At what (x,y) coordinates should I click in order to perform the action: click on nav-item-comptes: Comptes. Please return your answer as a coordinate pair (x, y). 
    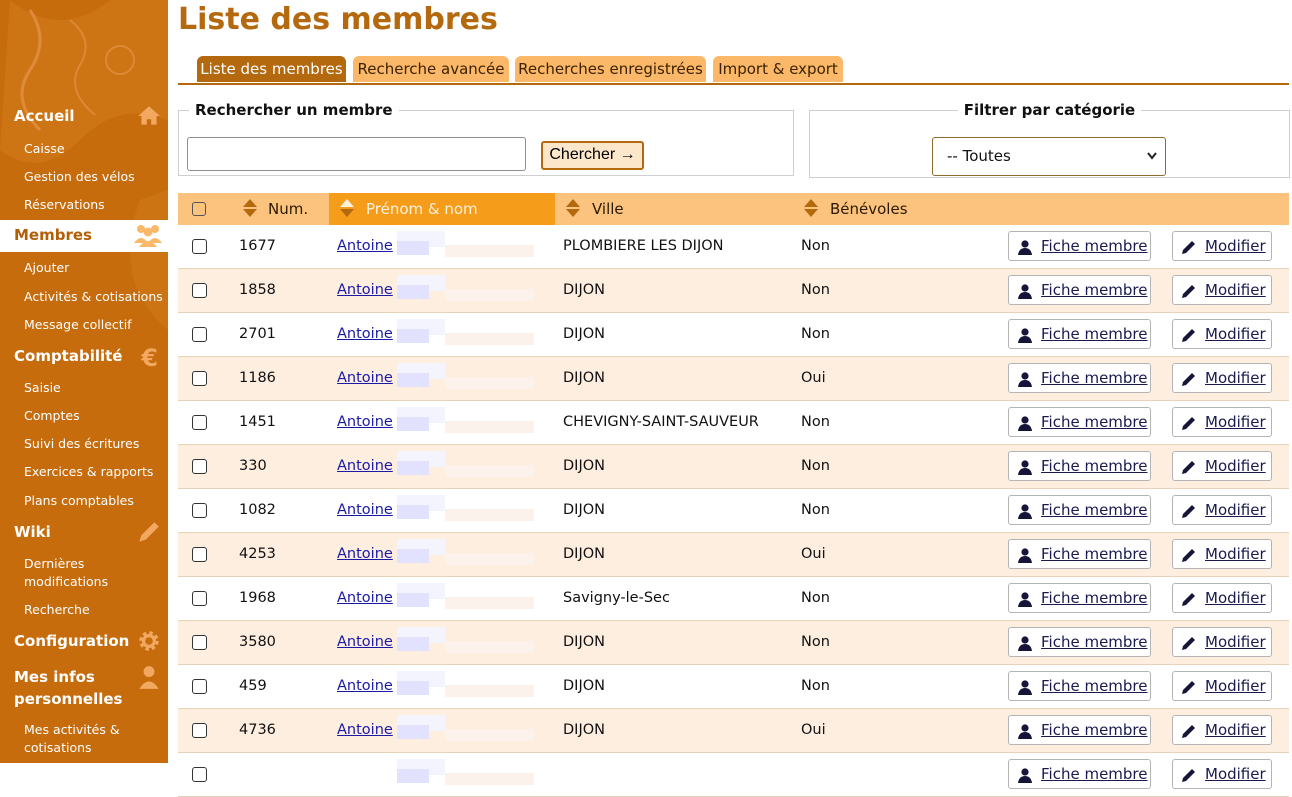
    Looking at the image, I should click on (96, 416).